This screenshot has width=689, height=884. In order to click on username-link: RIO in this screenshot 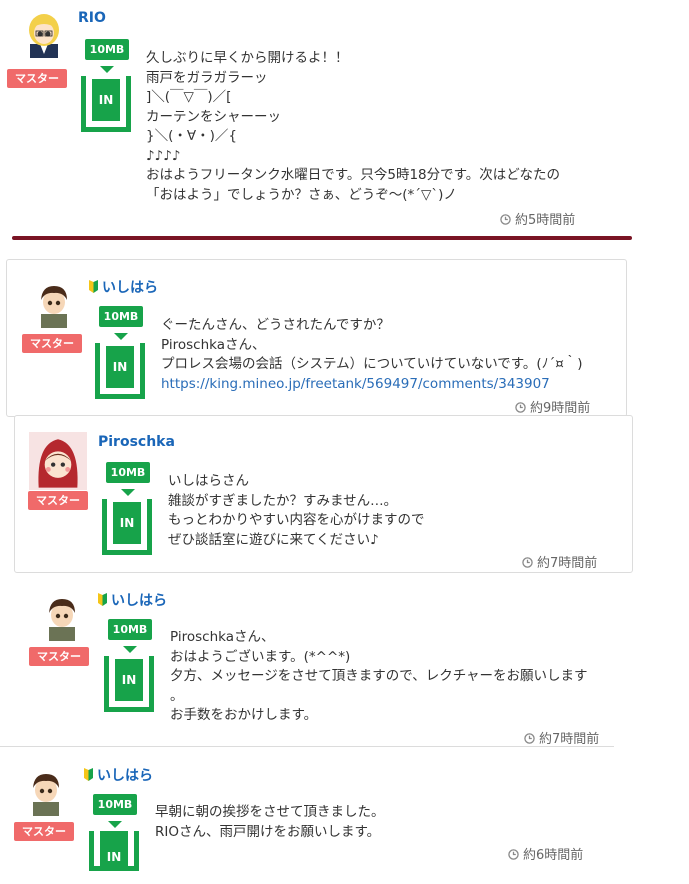, I will do `click(92, 18)`.